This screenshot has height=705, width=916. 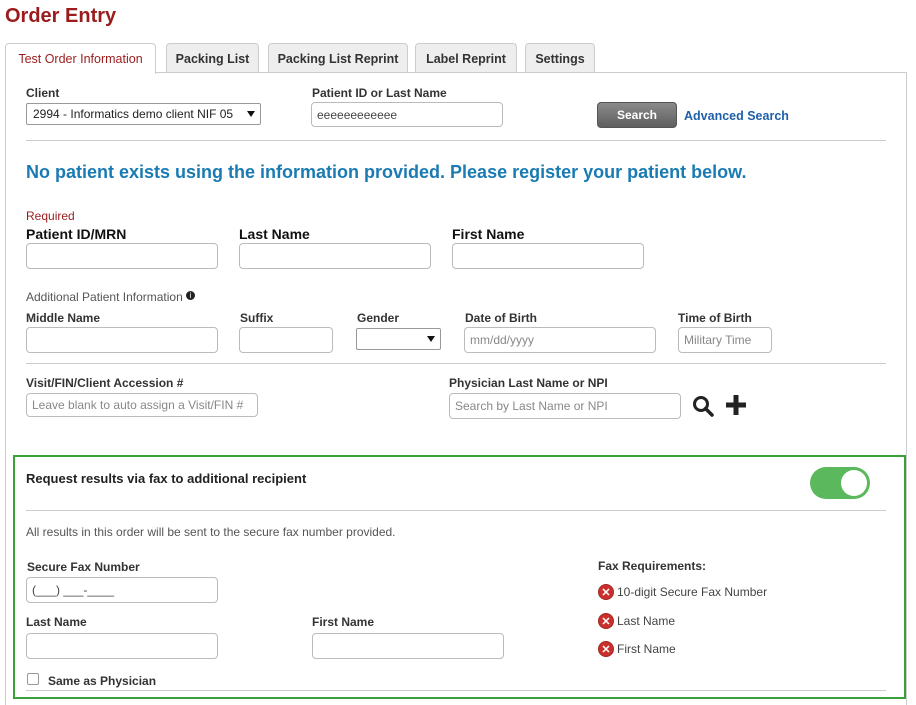 What do you see at coordinates (335, 256) in the screenshot?
I see `last-name-field` at bounding box center [335, 256].